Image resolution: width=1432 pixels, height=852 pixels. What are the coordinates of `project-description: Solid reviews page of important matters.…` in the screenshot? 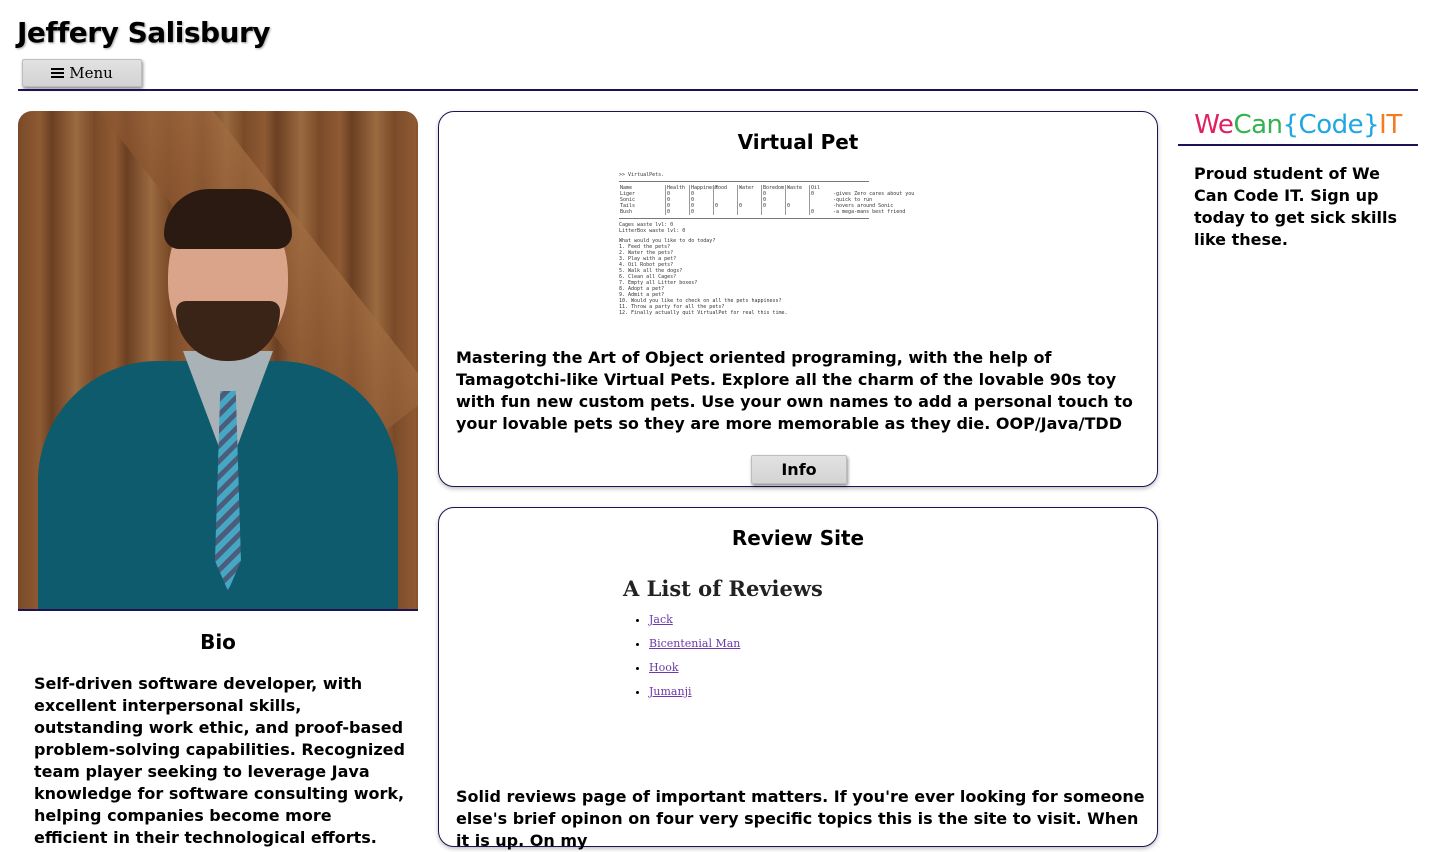 It's located at (800, 818).